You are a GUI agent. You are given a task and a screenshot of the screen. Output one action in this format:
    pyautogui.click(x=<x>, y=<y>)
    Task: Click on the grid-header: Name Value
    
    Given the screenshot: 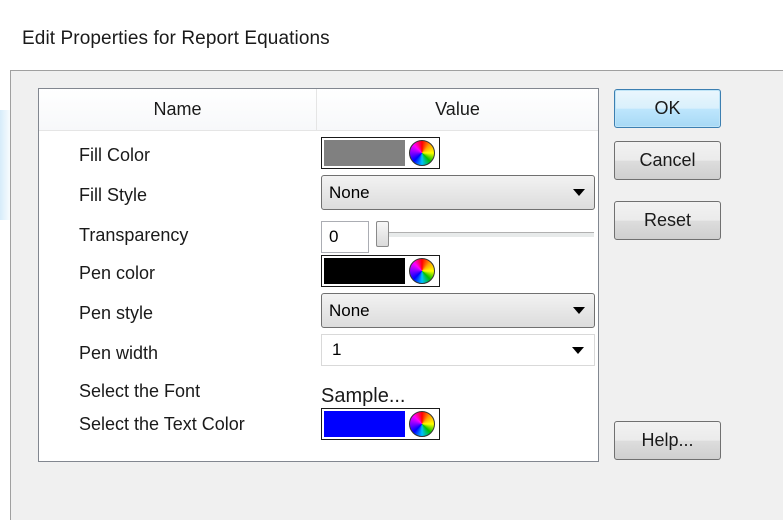 What is the action you would take?
    pyautogui.click(x=318, y=110)
    